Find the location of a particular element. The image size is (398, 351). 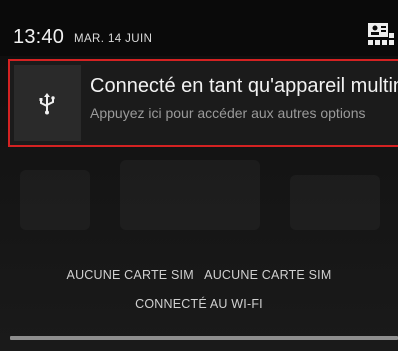

notification-icon-box is located at coordinates (47, 103).